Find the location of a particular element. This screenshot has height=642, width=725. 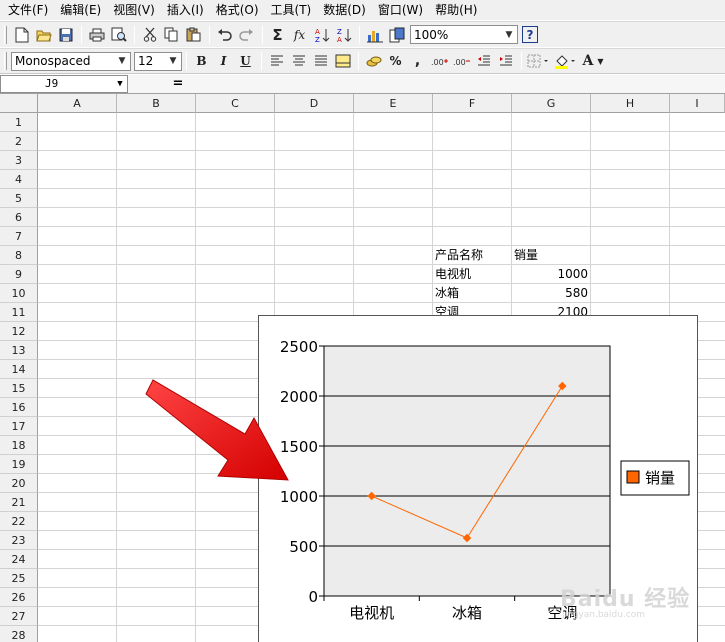

baidu-watermark-logo: Baidu 经验 jingyan.baidu.com is located at coordinates (642, 600).